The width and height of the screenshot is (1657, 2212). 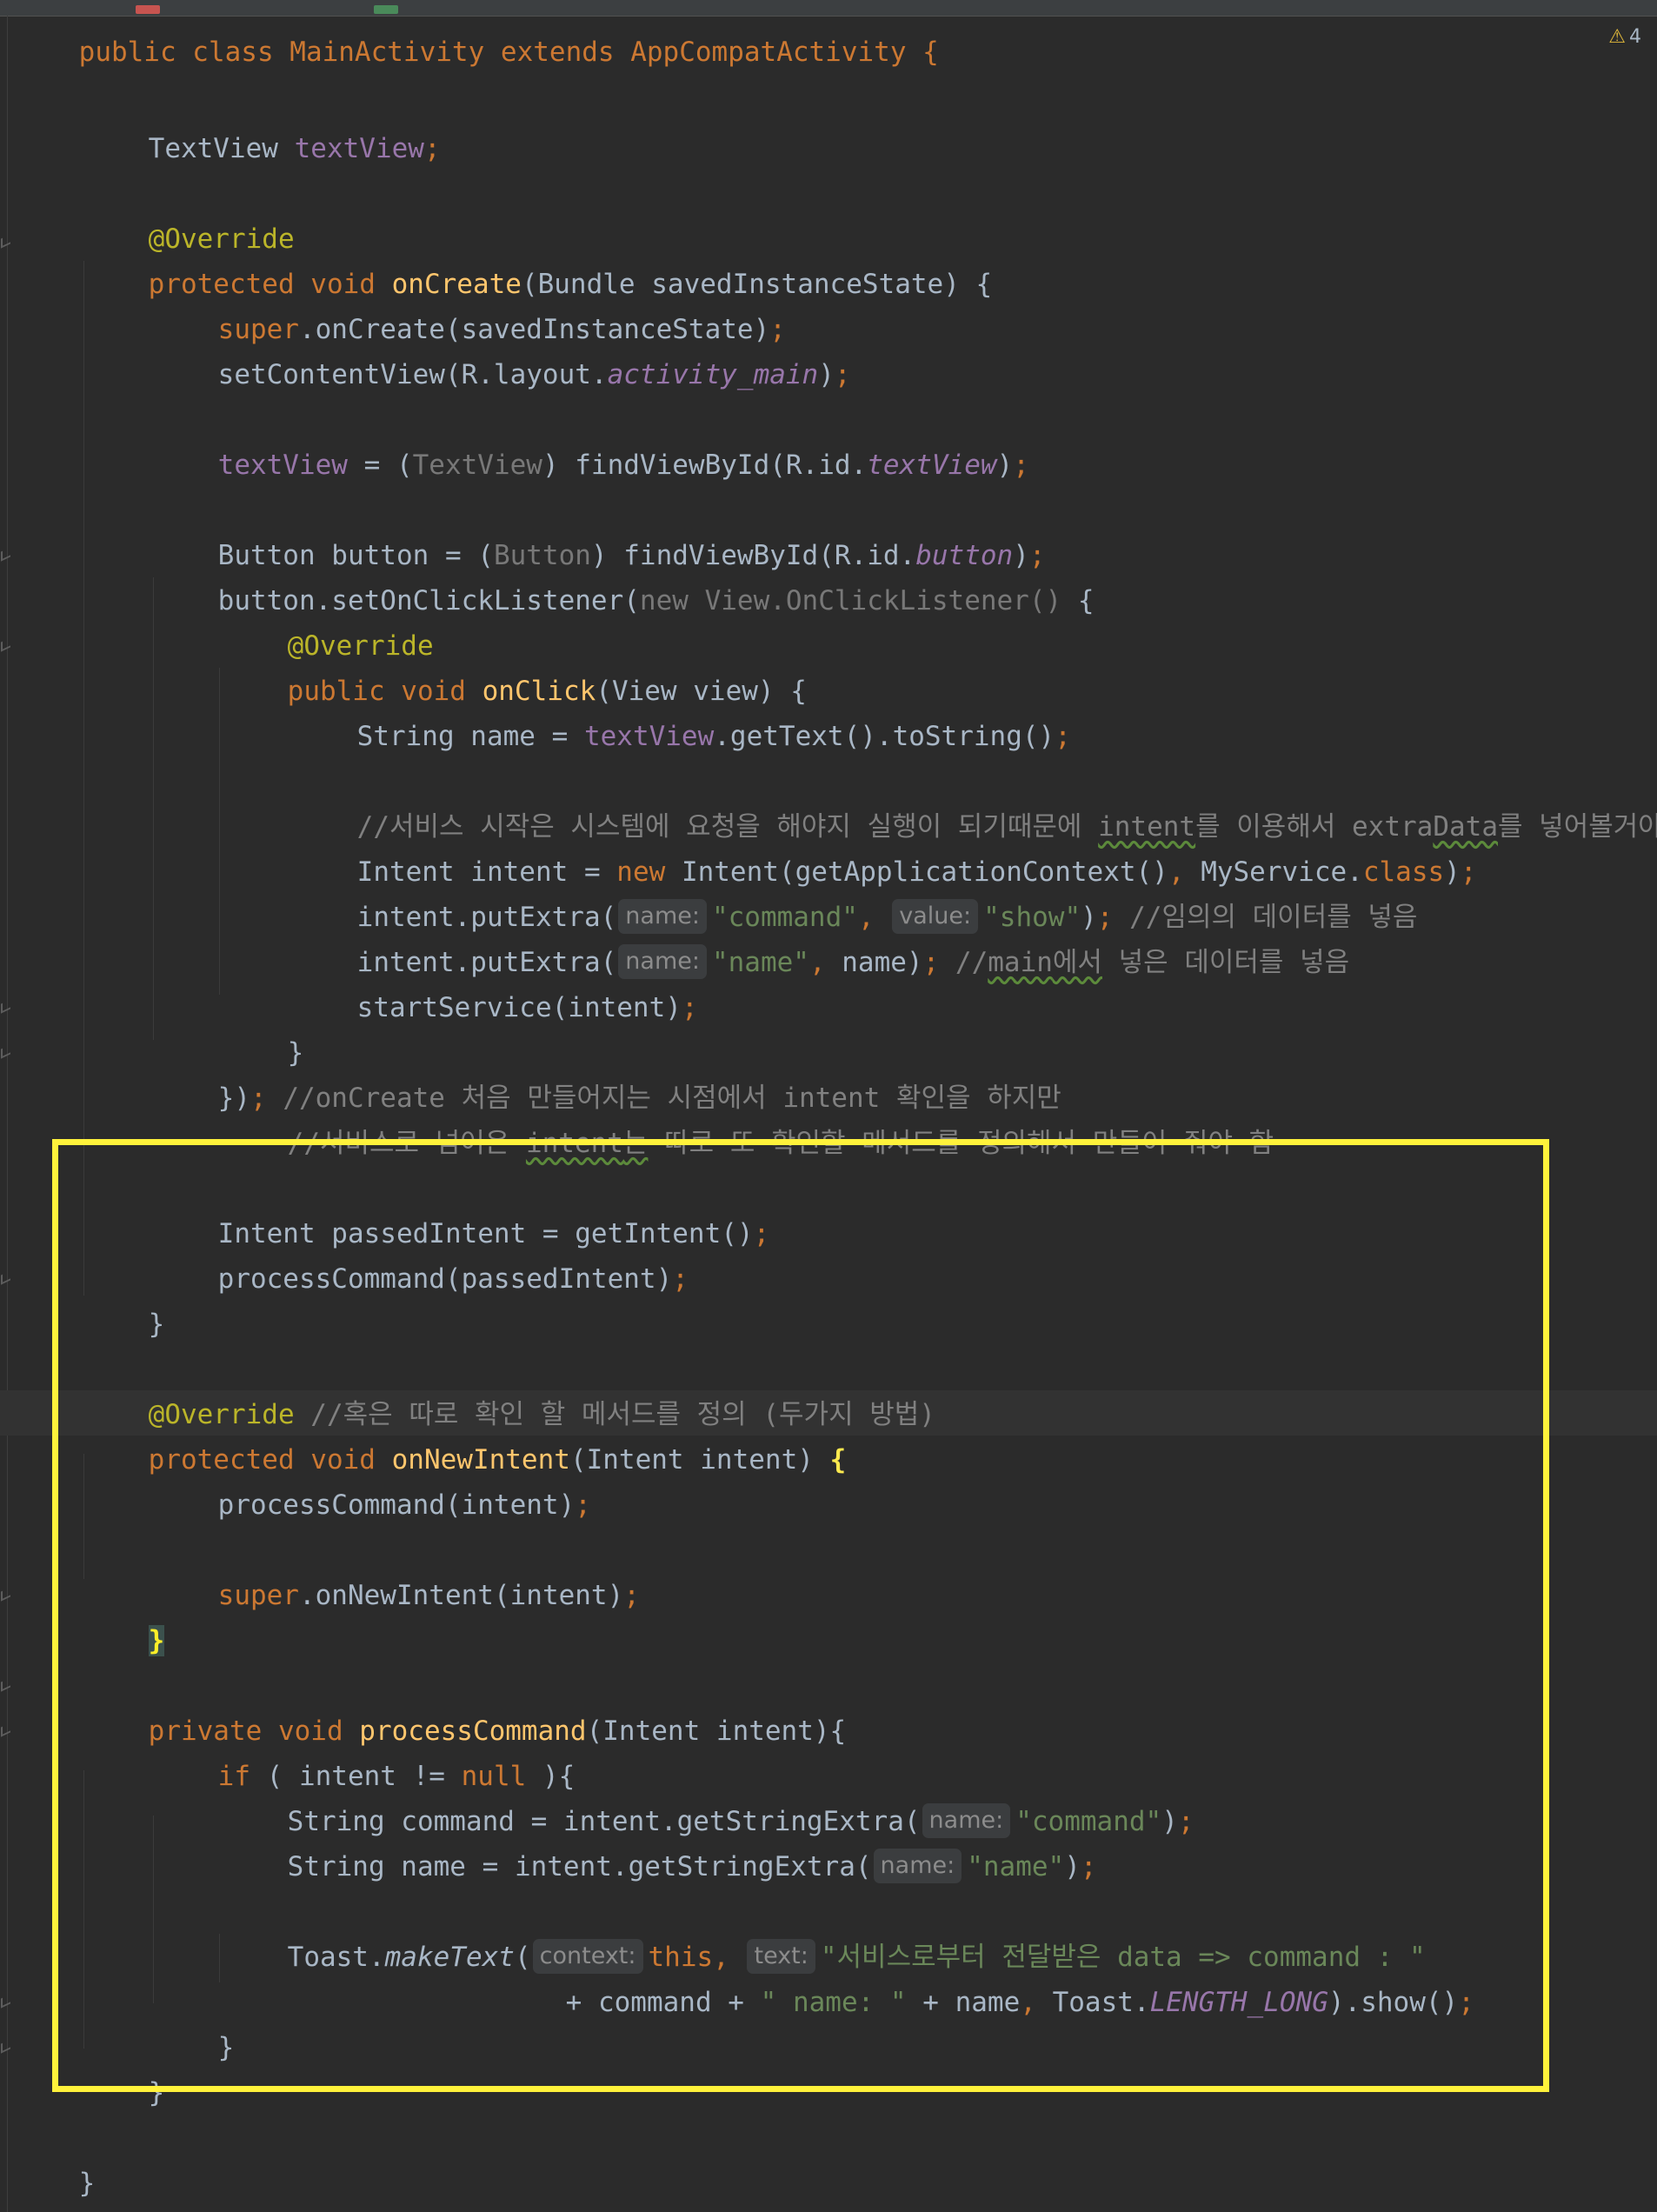 I want to click on code-token: new View.OnClickListener(), so click(x=850, y=601).